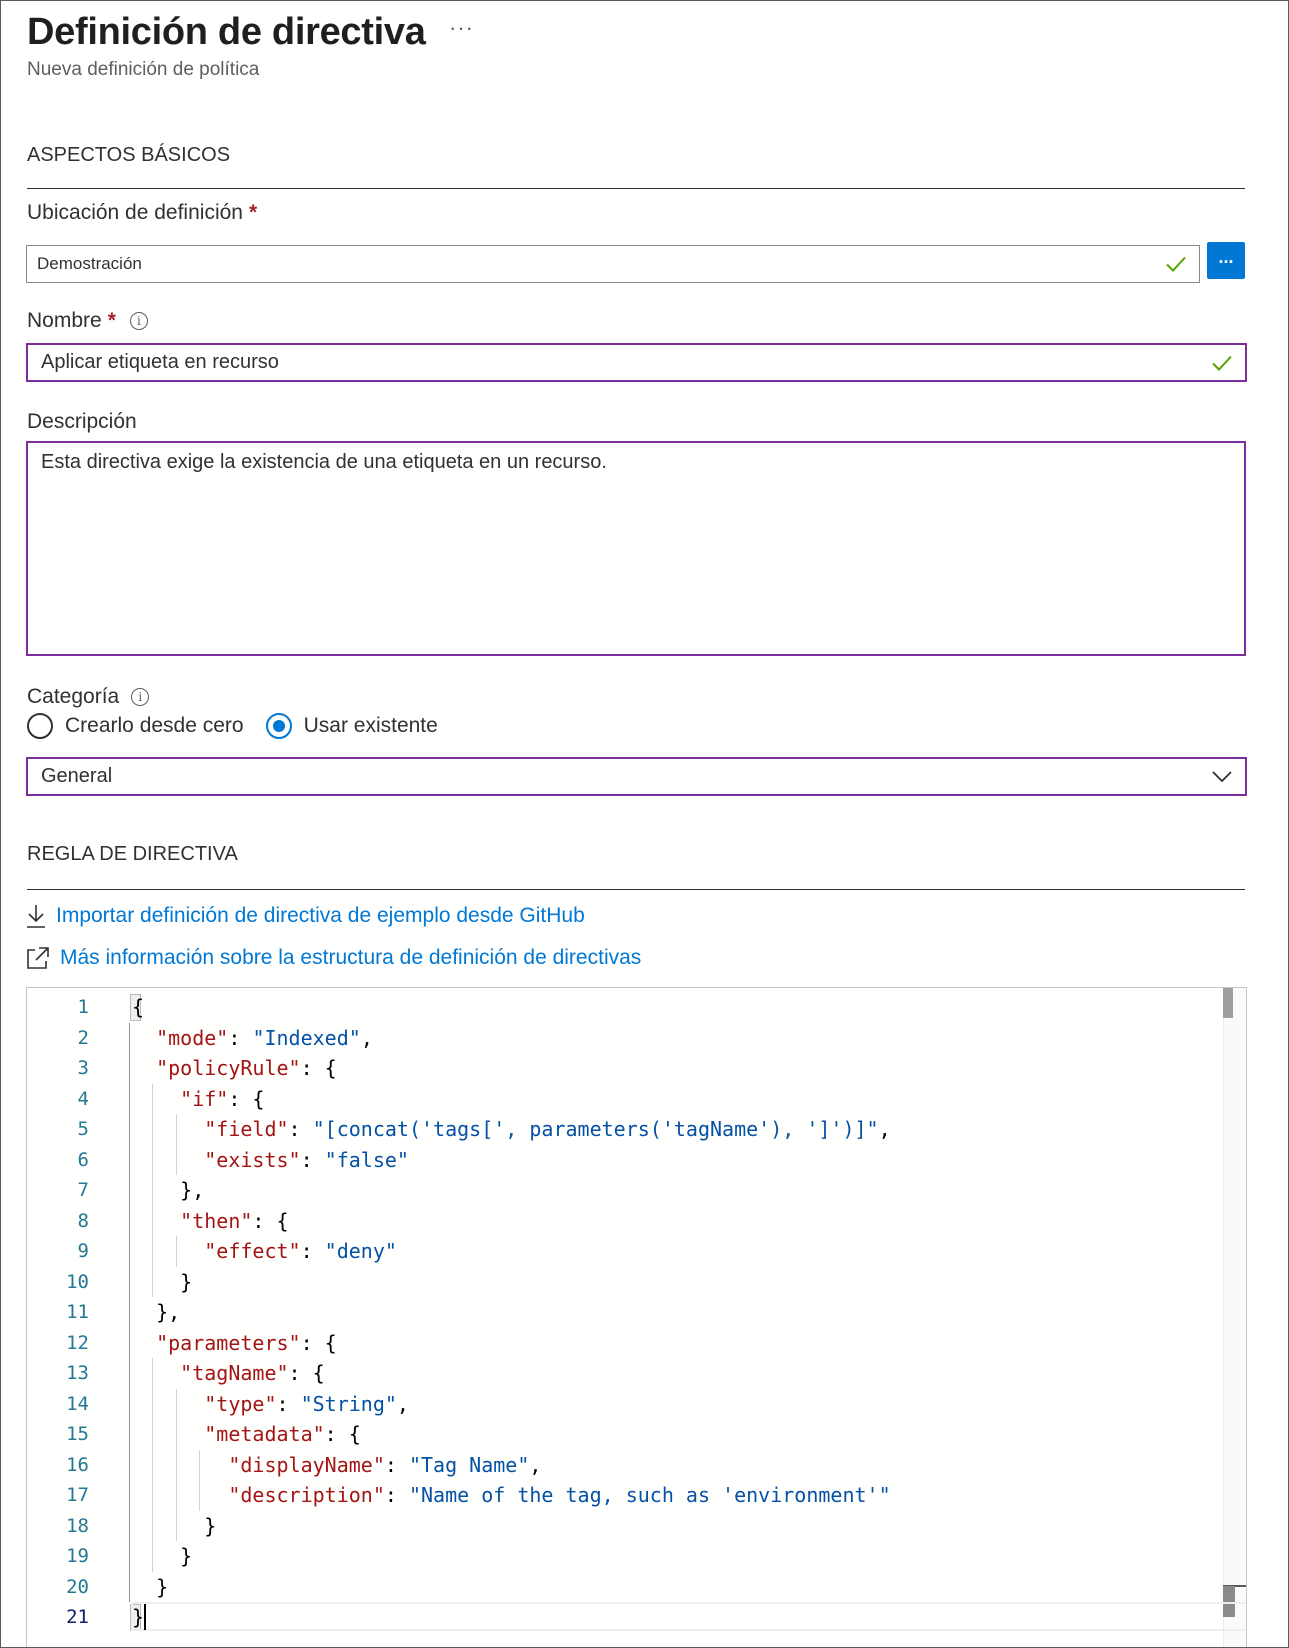 The width and height of the screenshot is (1289, 1648). What do you see at coordinates (77, 1373) in the screenshot?
I see `line-number: 13` at bounding box center [77, 1373].